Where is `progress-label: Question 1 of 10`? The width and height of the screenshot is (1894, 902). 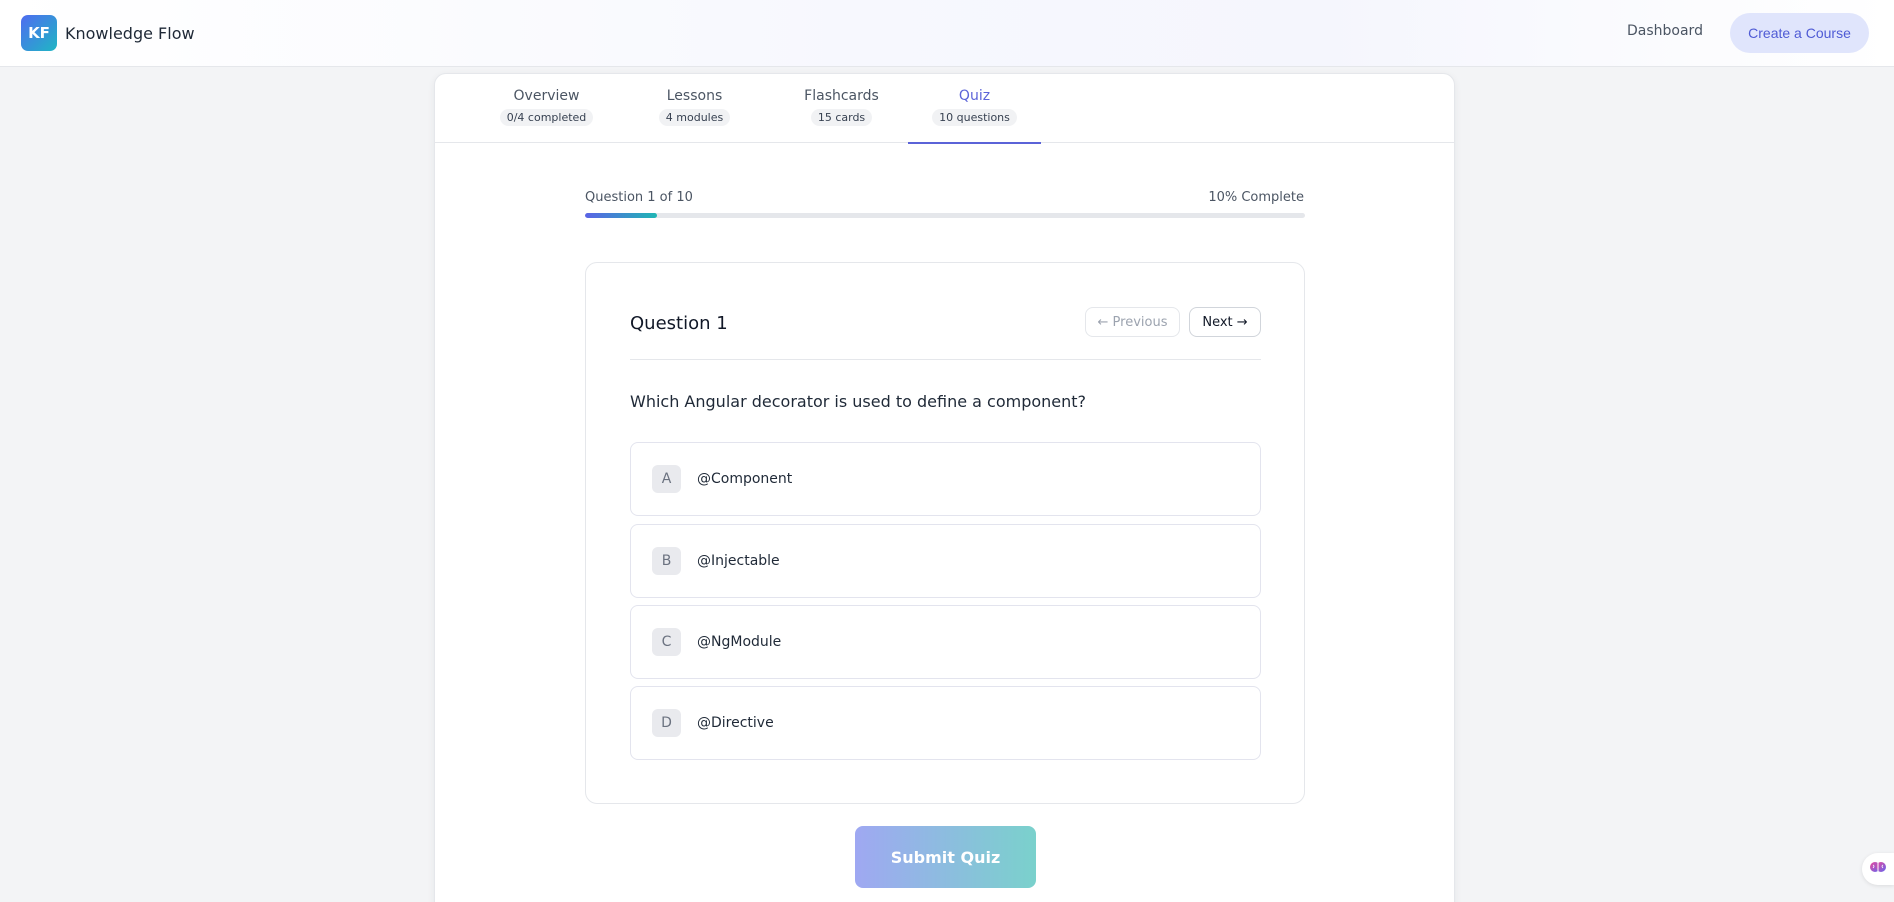 progress-label: Question 1 of 10 is located at coordinates (639, 197).